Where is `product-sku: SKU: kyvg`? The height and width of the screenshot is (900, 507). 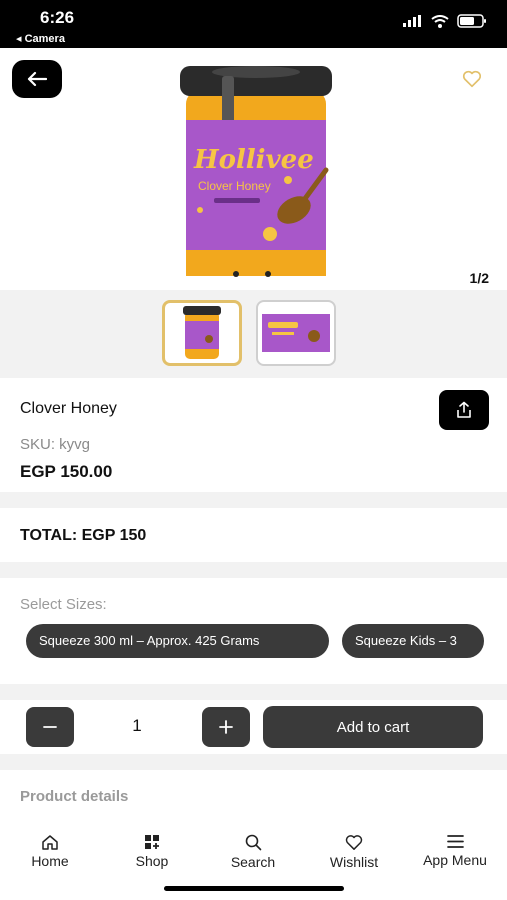 product-sku: SKU: kyvg is located at coordinates (55, 444).